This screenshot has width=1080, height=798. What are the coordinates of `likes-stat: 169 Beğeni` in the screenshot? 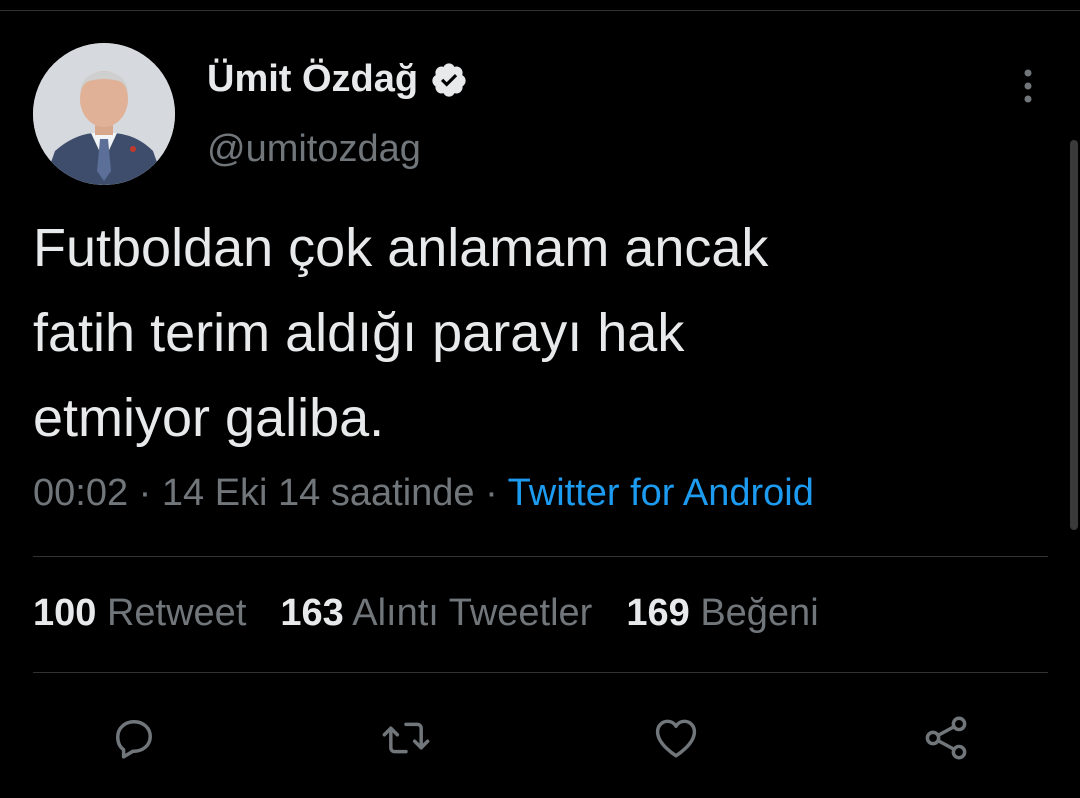 It's located at (722, 613).